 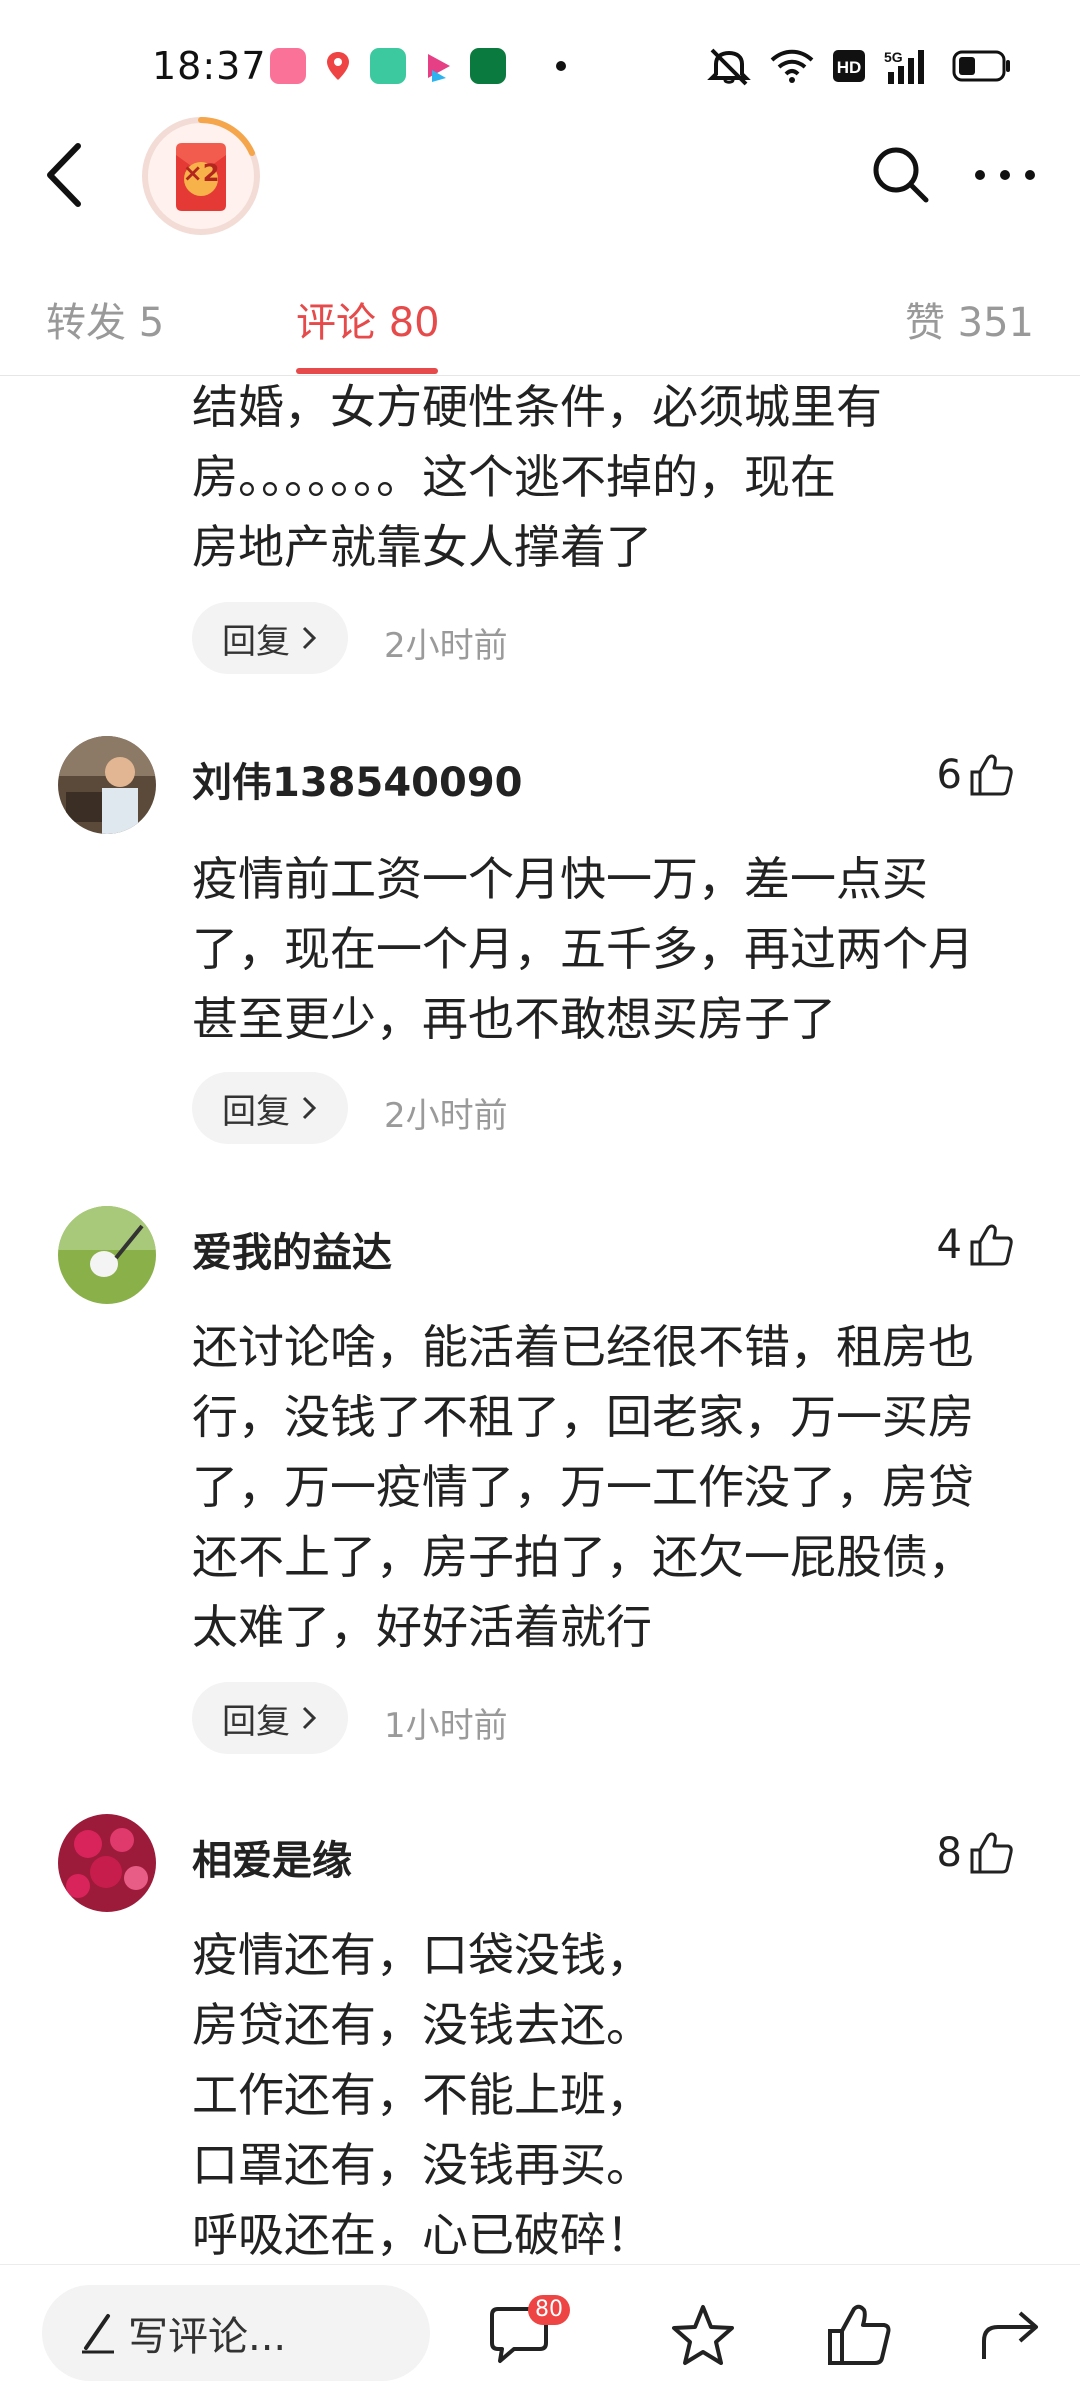 What do you see at coordinates (338, 66) in the screenshot?
I see `map-pin-app-icon` at bounding box center [338, 66].